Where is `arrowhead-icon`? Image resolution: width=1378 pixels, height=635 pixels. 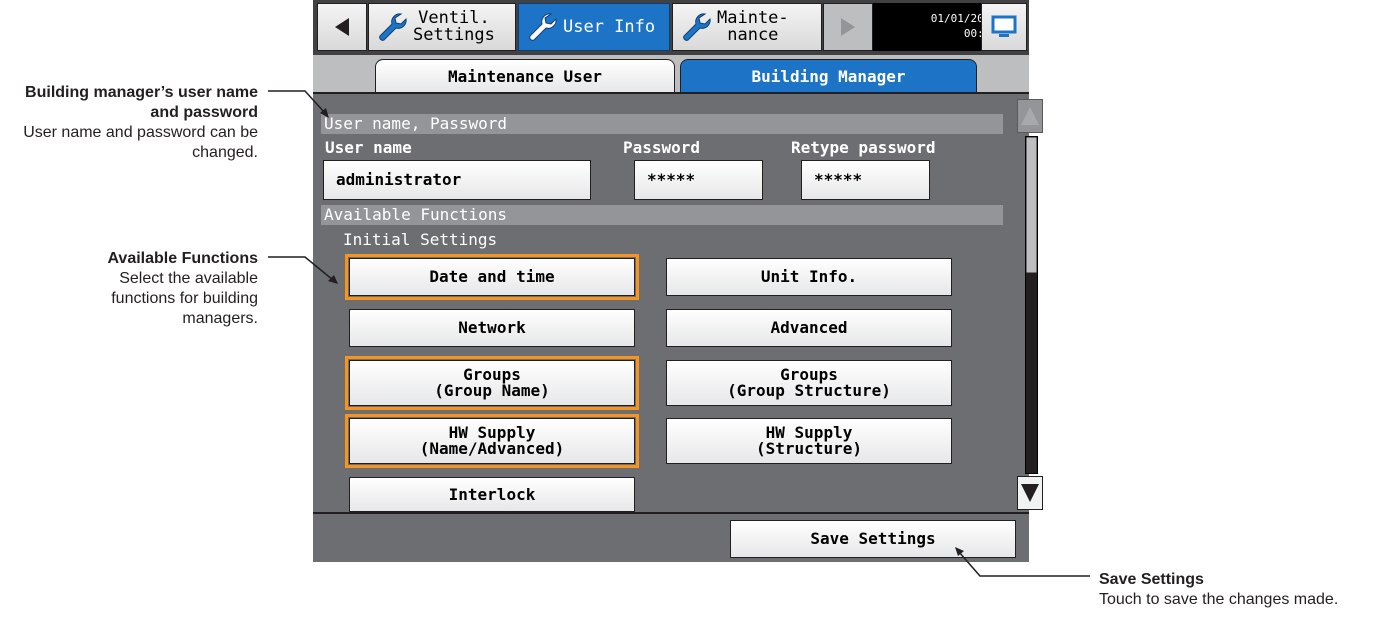 arrowhead-icon is located at coordinates (959, 551).